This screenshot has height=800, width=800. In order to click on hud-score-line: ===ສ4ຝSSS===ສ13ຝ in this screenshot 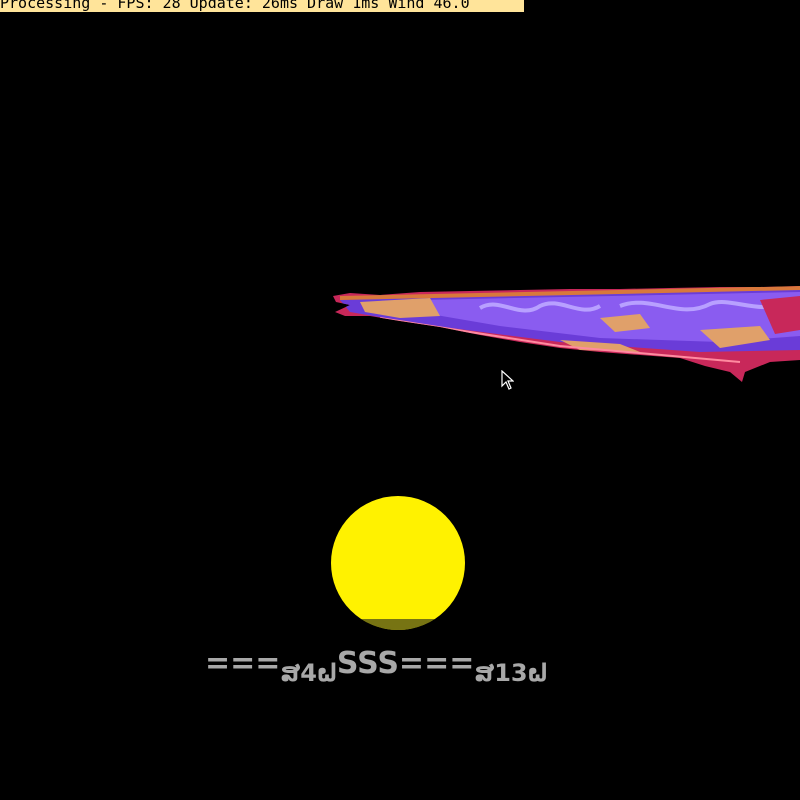, I will do `click(405, 670)`.